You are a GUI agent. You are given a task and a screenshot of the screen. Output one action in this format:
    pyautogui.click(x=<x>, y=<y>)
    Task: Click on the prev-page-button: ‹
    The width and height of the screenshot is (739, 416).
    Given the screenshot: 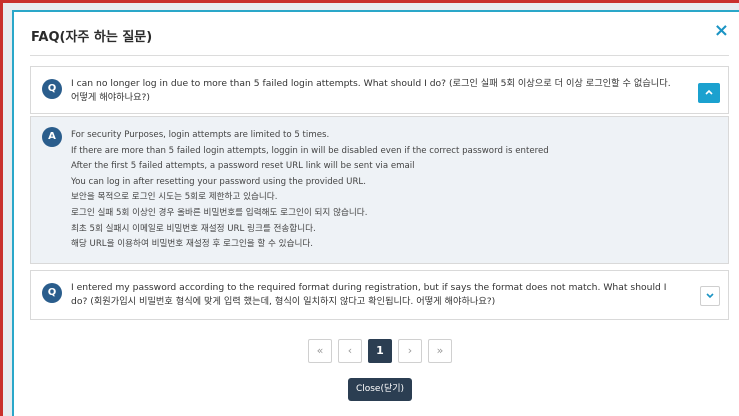 What is the action you would take?
    pyautogui.click(x=350, y=351)
    